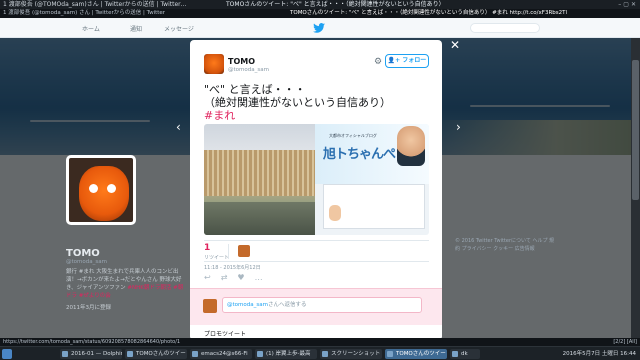 The width and height of the screenshot is (640, 360). What do you see at coordinates (411, 146) in the screenshot?
I see `blog-portrait` at bounding box center [411, 146].